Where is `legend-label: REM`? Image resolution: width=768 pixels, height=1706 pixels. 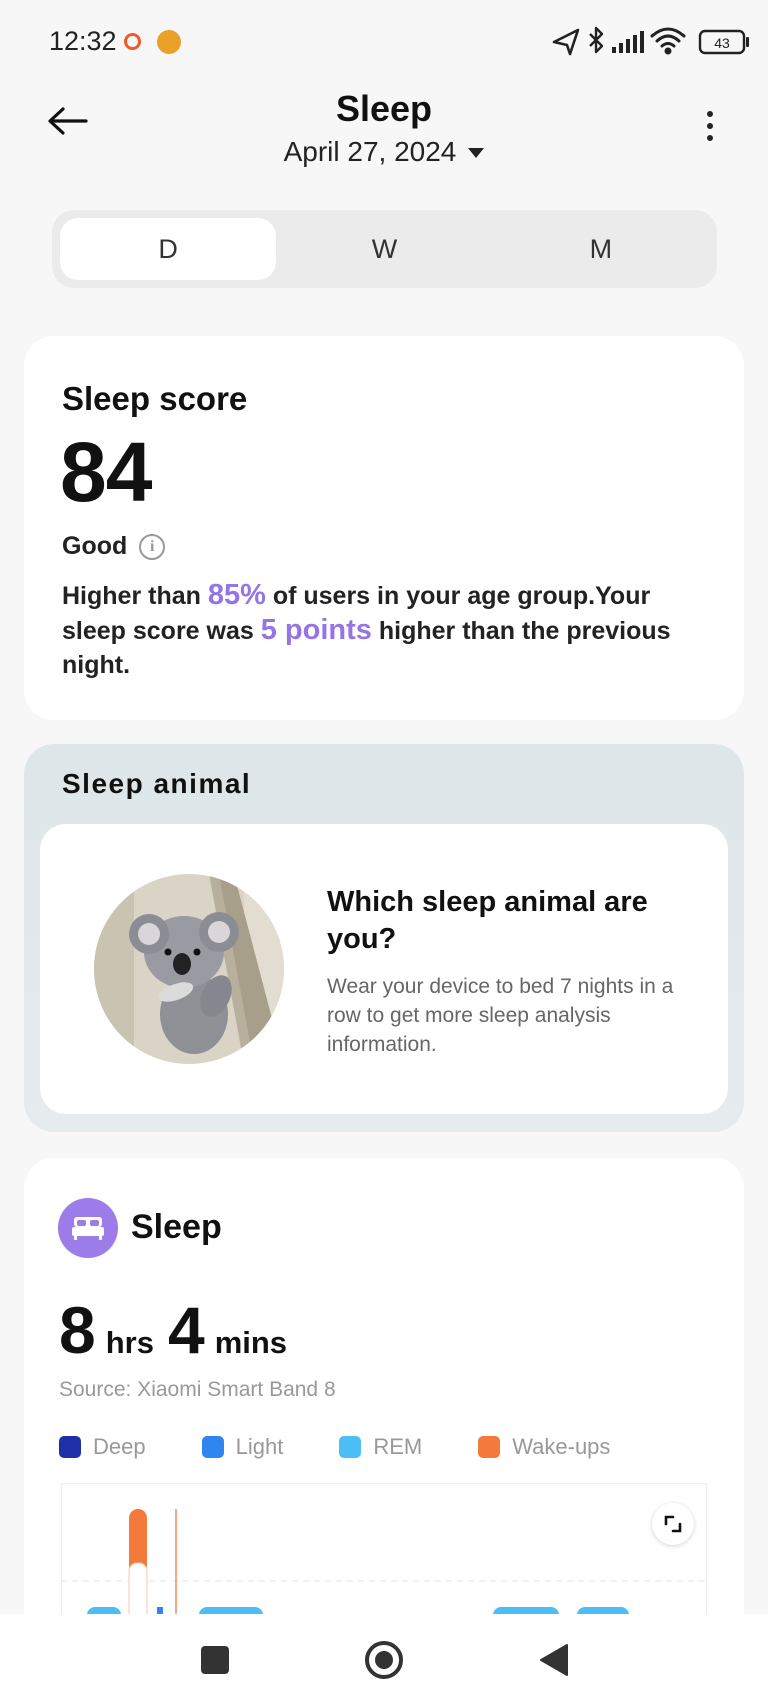
legend-label: REM is located at coordinates (398, 1446).